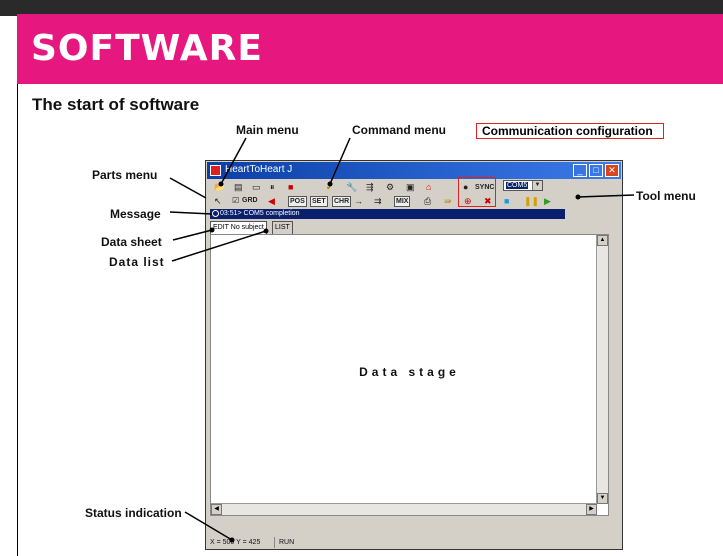 This screenshot has height=556, width=723. I want to click on label-communication-configuration: Communication configuration, so click(567, 131).